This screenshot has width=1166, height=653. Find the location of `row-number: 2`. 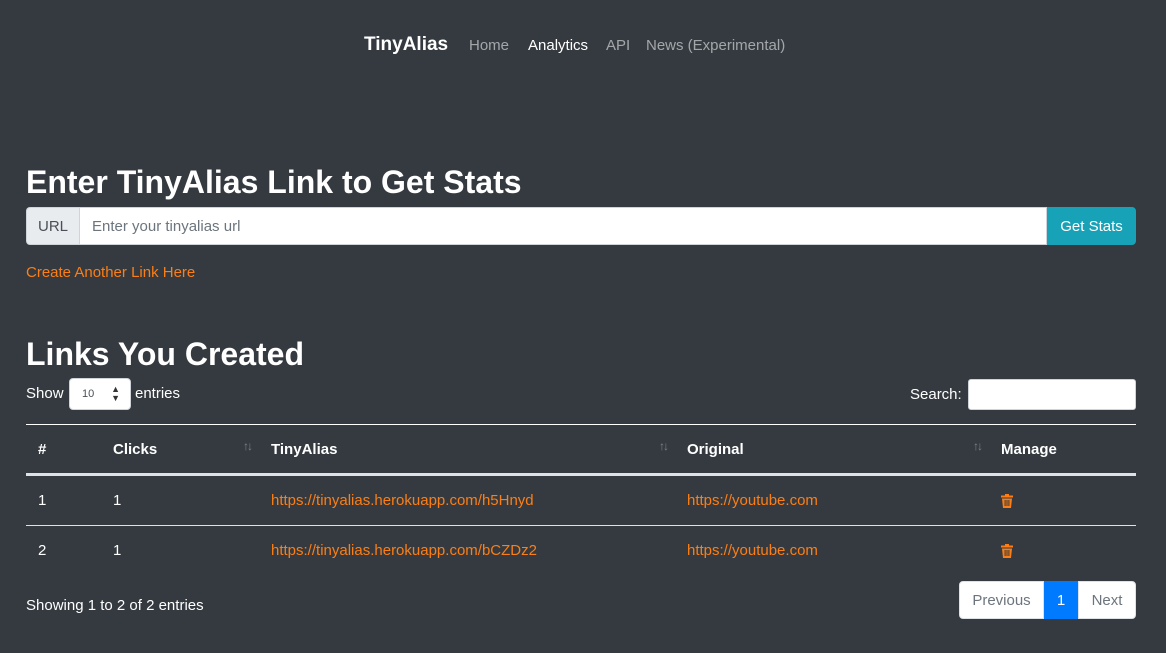

row-number: 2 is located at coordinates (42, 550).